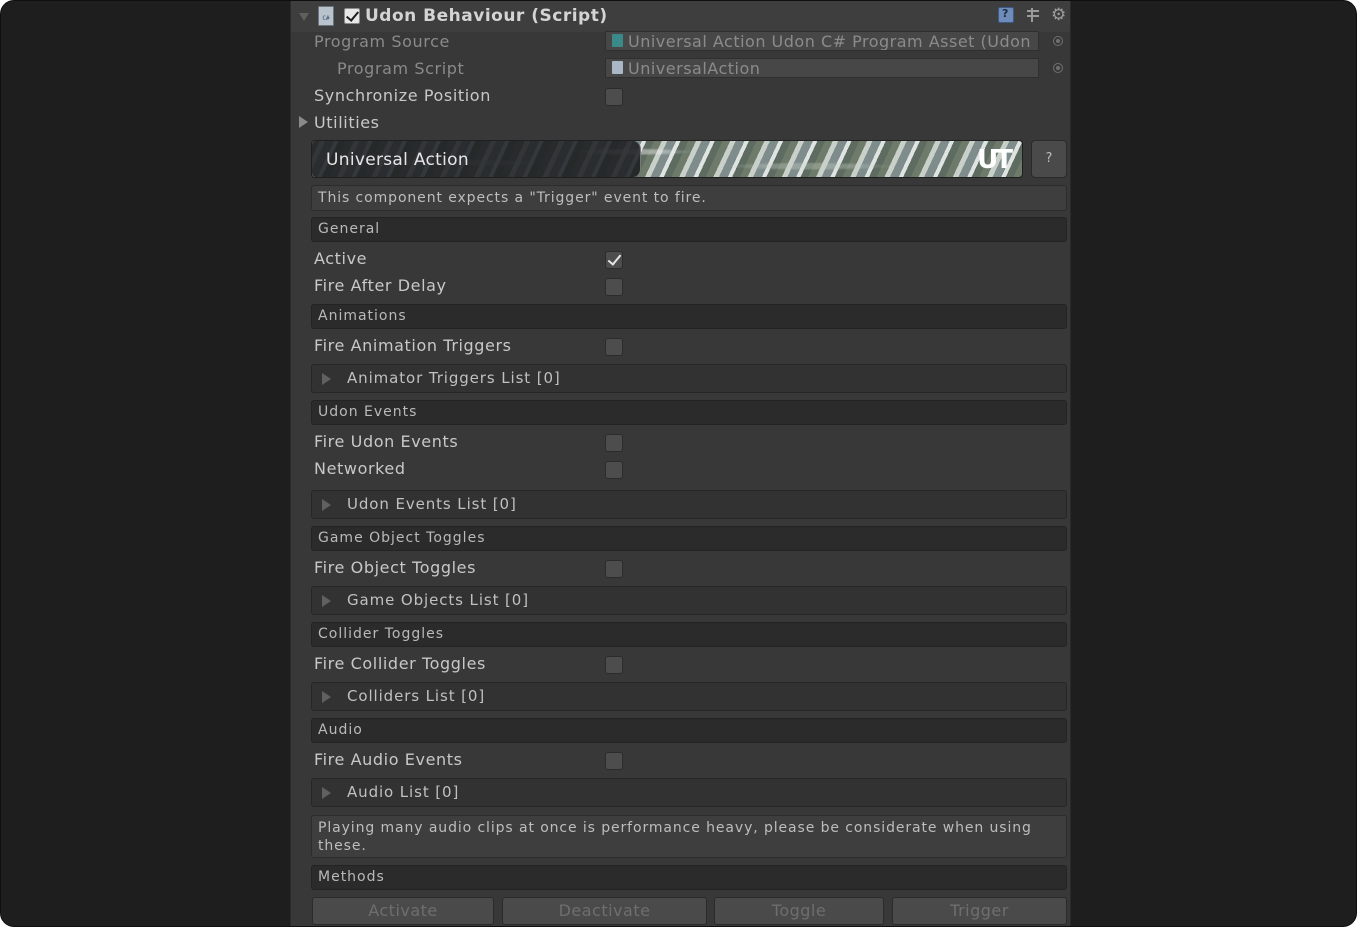 This screenshot has height=927, width=1357. What do you see at coordinates (799, 911) in the screenshot?
I see `toggle-button: Toggle` at bounding box center [799, 911].